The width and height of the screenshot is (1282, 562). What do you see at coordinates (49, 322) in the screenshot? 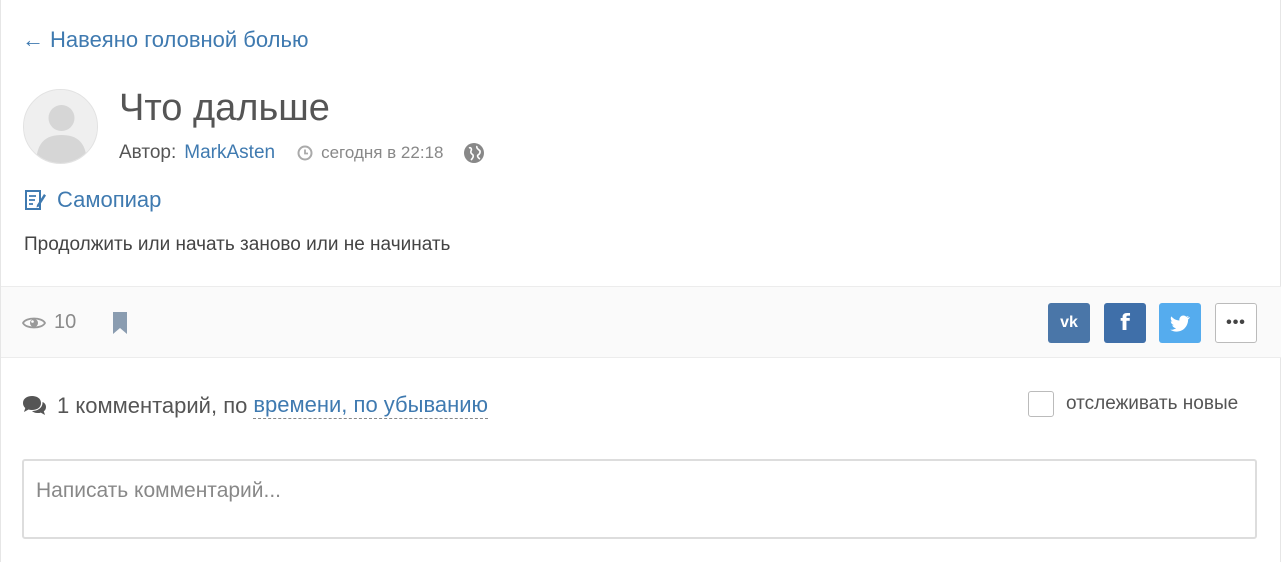
I see `views-counter: 10` at bounding box center [49, 322].